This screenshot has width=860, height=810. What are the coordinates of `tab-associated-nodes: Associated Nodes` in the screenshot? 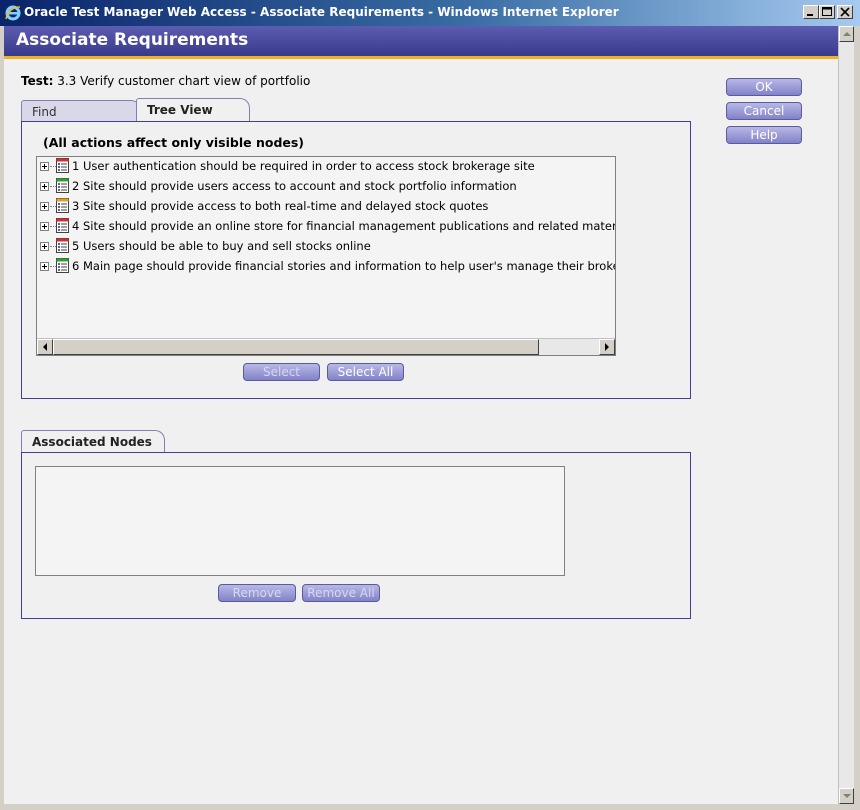 It's located at (93, 441).